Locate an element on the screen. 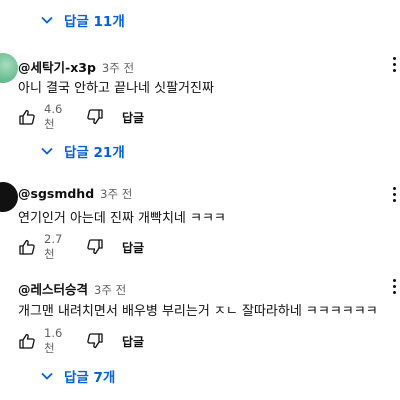  comment-text: 아니 결국 안하고 끝나네 싯팔거진짜 is located at coordinates (116, 88).